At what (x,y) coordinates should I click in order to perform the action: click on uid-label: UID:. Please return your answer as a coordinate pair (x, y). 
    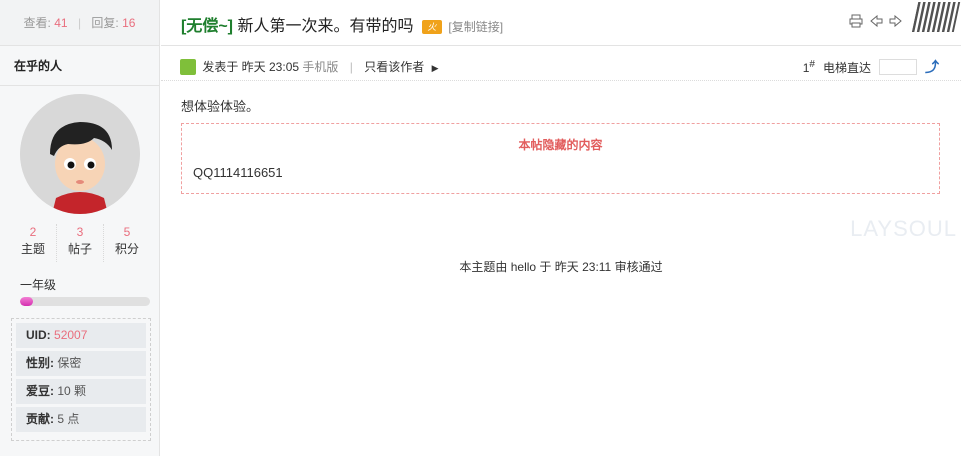
    Looking at the image, I should click on (38, 335).